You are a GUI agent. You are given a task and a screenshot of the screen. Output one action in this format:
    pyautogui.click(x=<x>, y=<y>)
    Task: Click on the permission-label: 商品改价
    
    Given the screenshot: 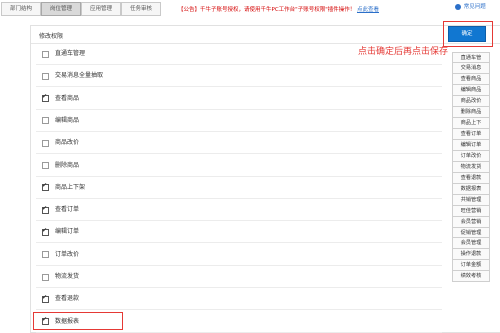 What is the action you would take?
    pyautogui.click(x=67, y=143)
    